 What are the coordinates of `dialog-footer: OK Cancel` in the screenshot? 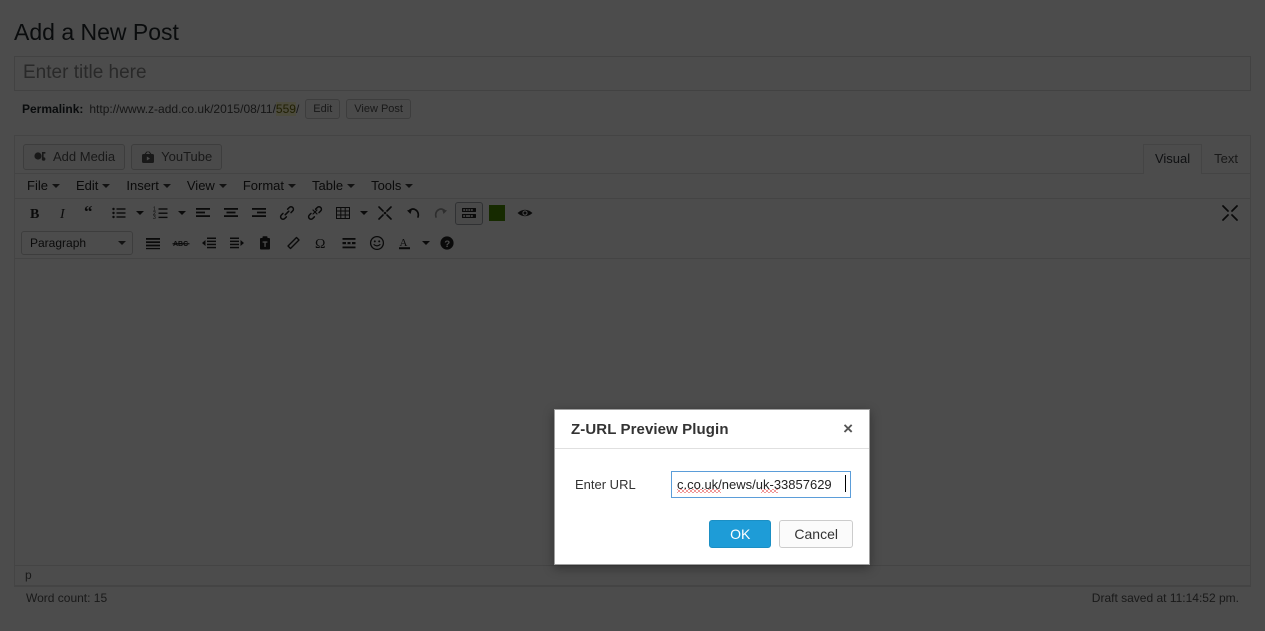 It's located at (712, 535).